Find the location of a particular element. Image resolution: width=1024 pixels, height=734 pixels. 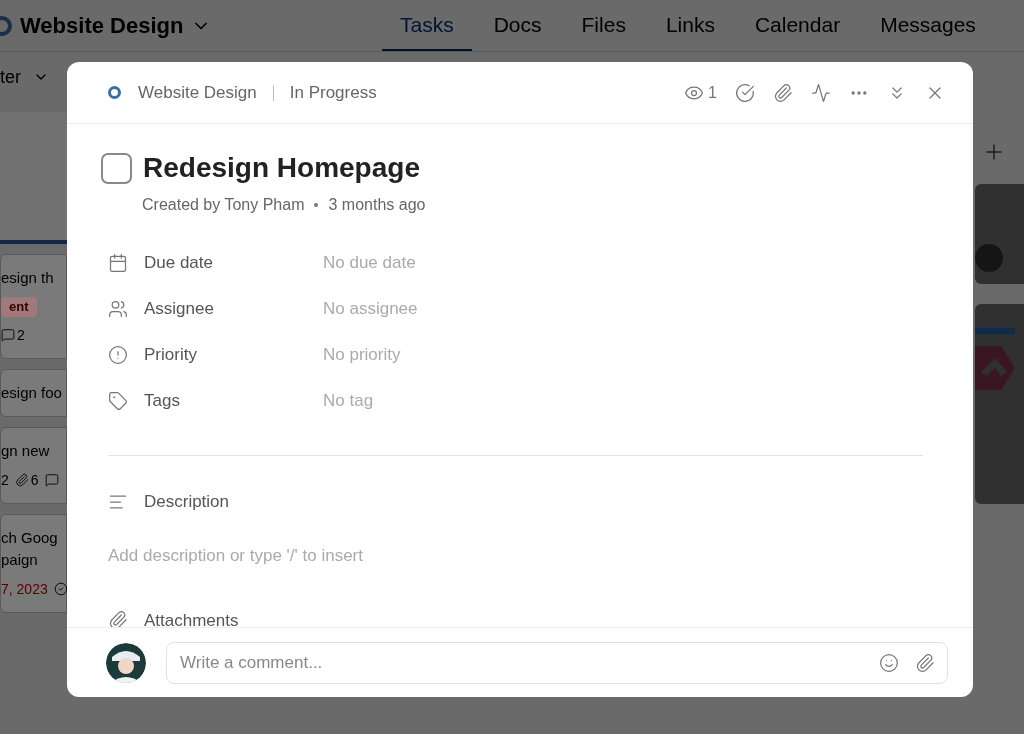

description-field: Add description or type '/' to insert is located at coordinates (520, 562).